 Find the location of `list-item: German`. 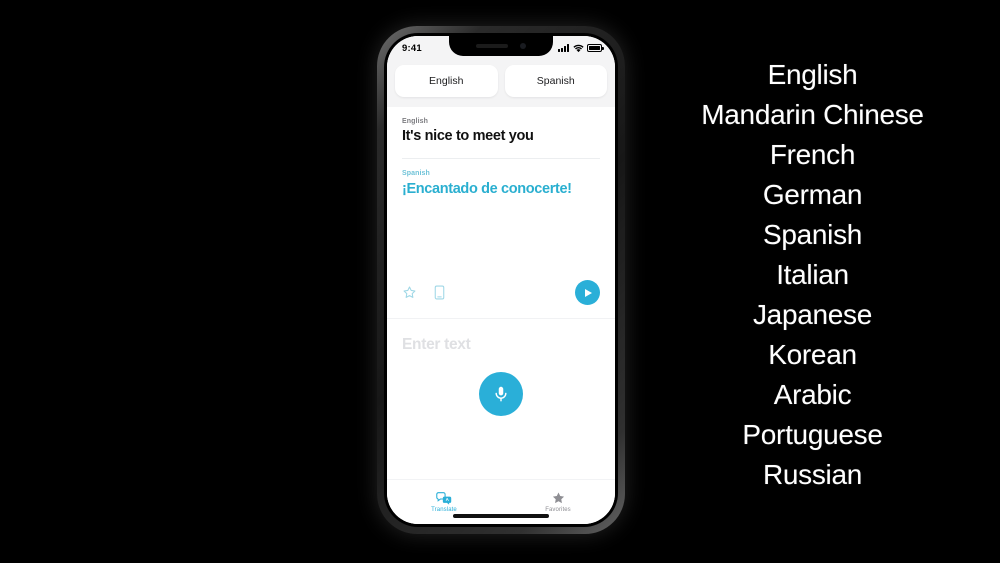

list-item: German is located at coordinates (812, 194).